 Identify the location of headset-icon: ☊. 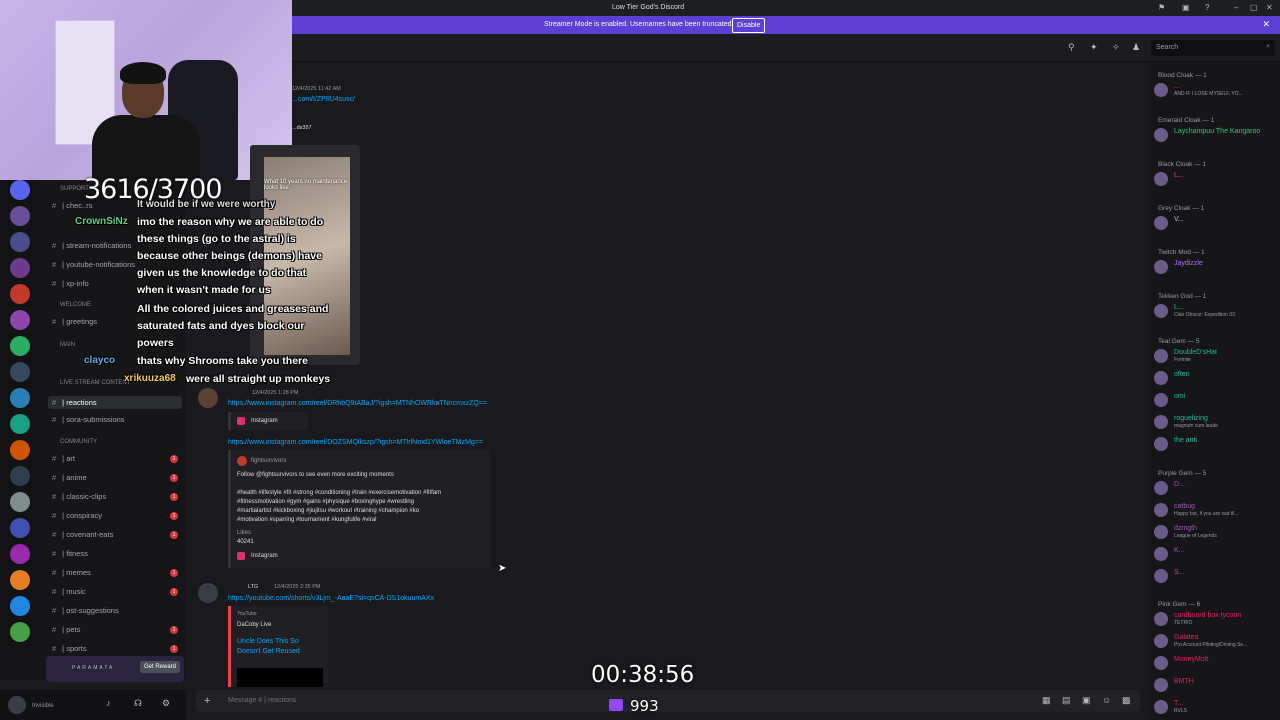
(138, 703).